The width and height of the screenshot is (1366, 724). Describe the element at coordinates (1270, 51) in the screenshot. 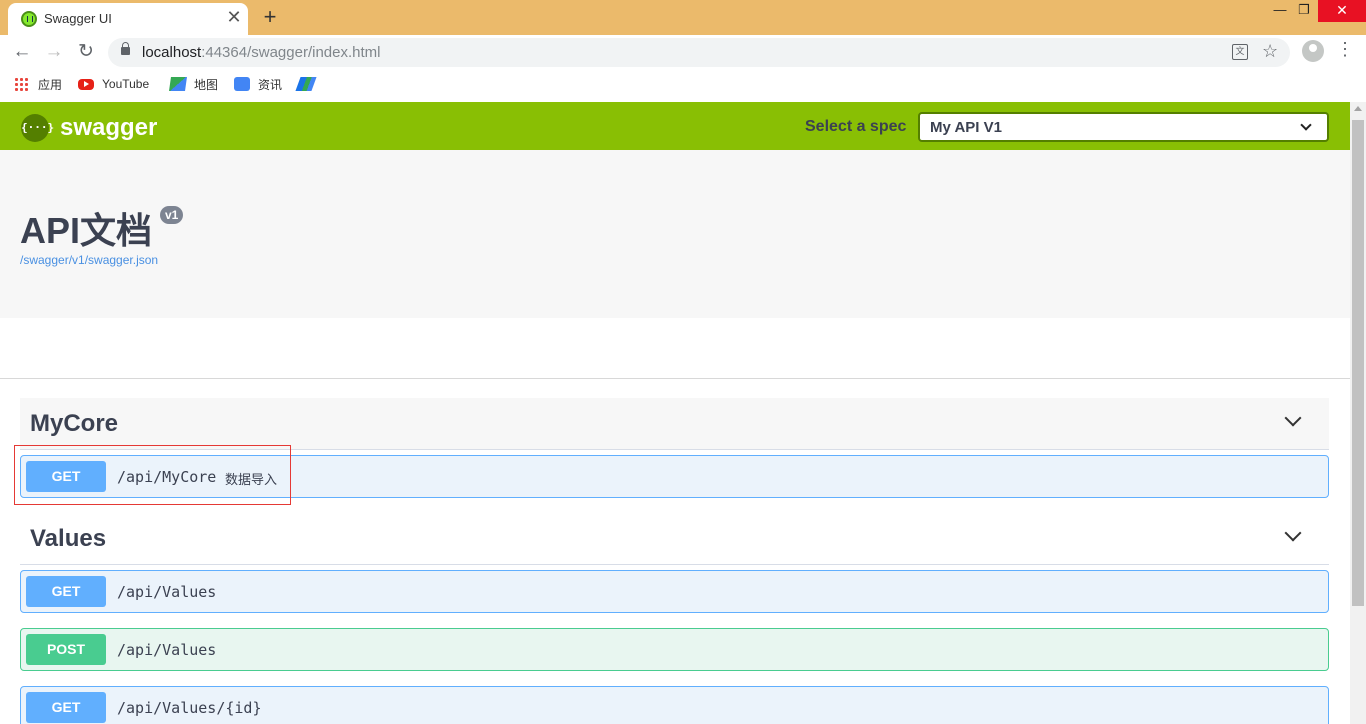

I see `bookmark-star-icon: ☆` at that location.